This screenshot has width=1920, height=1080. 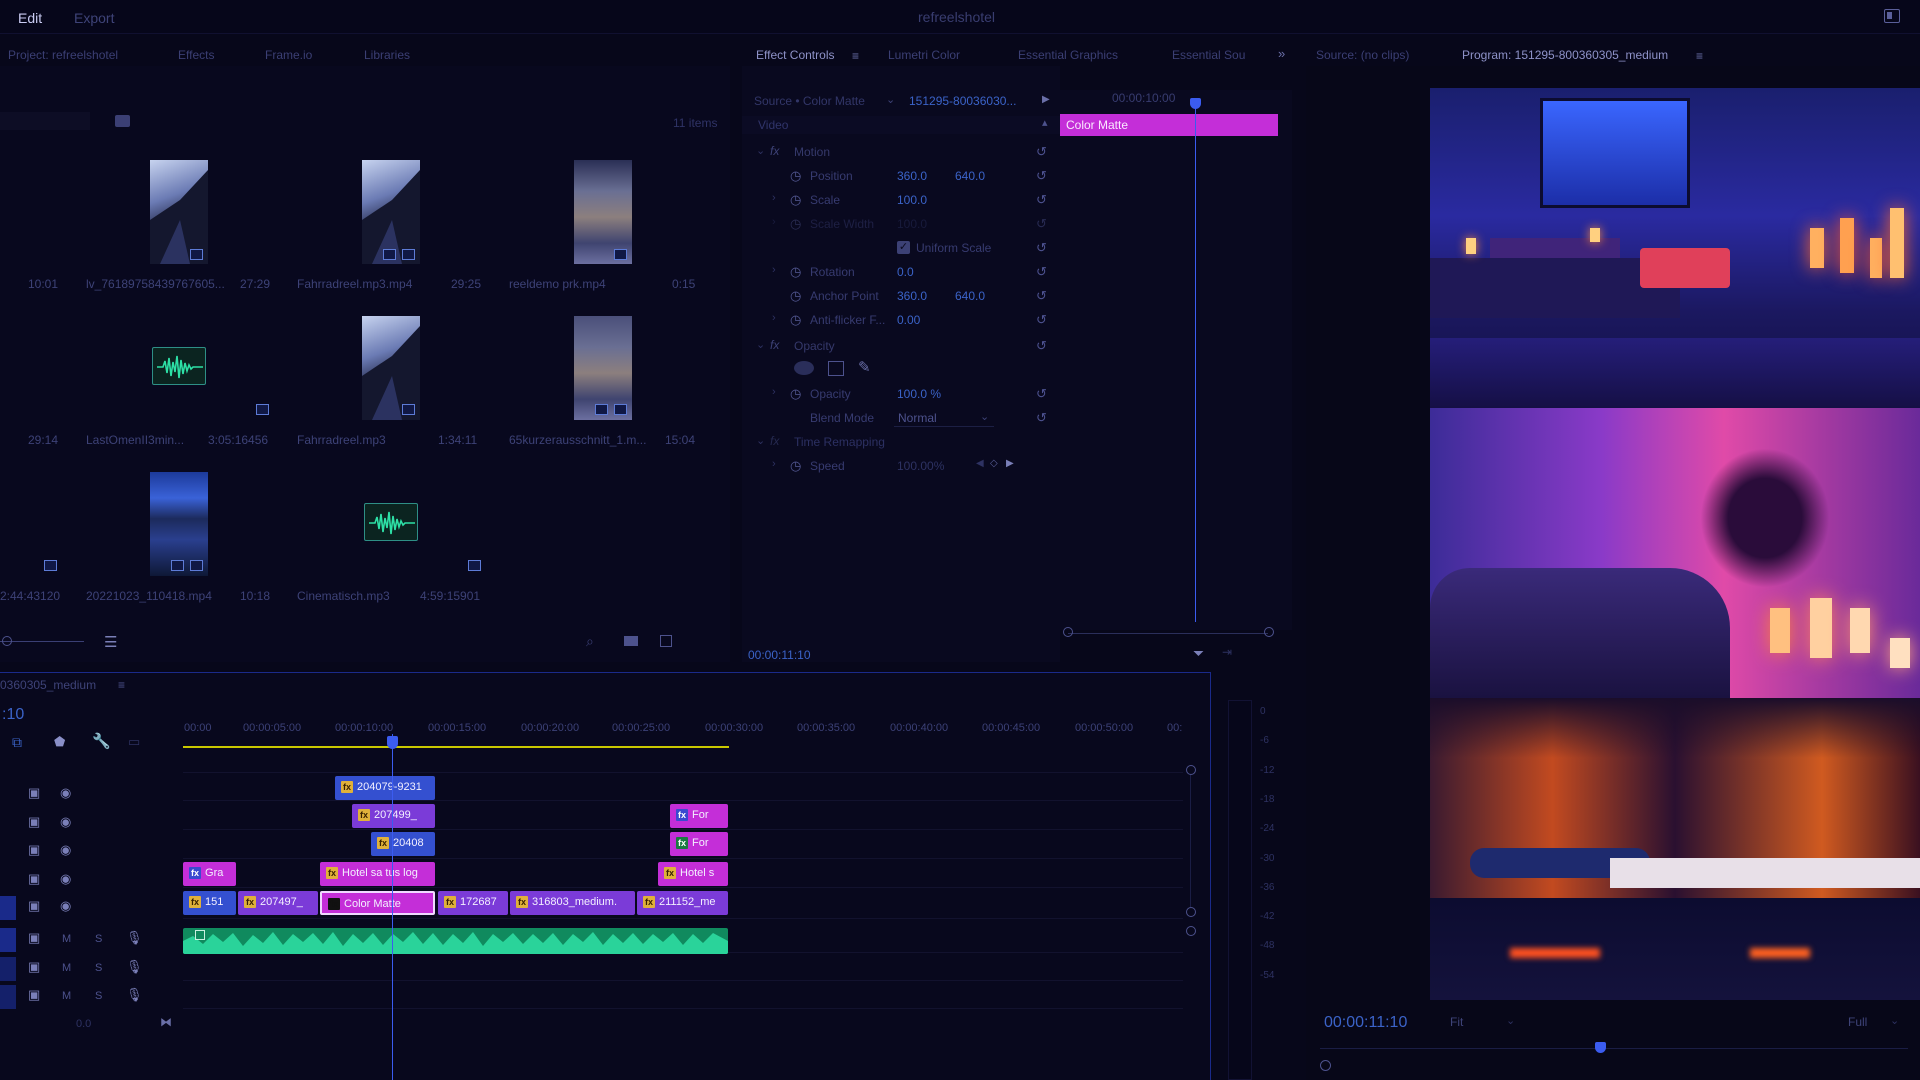 What do you see at coordinates (377, 874) in the screenshot?
I see `timeline-clip: fx Hotel sa tus log` at bounding box center [377, 874].